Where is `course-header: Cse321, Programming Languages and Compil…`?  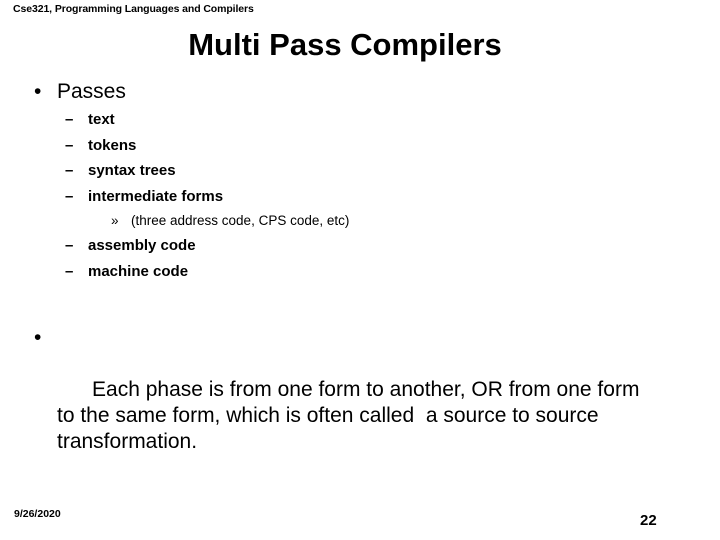 course-header: Cse321, Programming Languages and Compil… is located at coordinates (133, 9).